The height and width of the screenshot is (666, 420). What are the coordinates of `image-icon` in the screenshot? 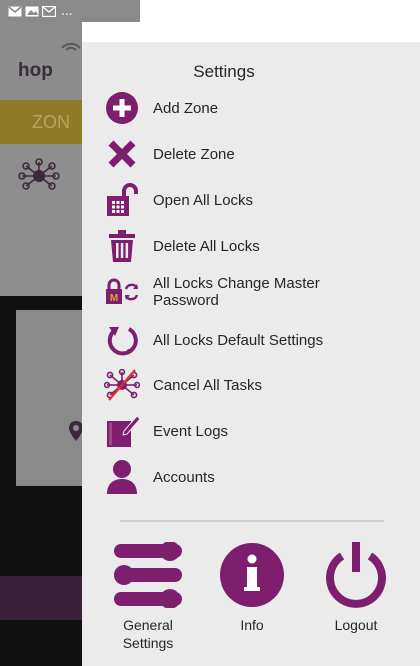 It's located at (32, 11).